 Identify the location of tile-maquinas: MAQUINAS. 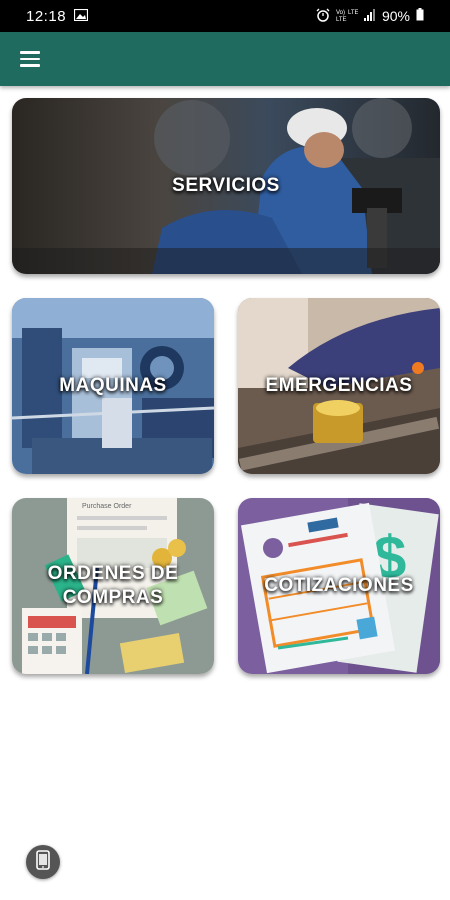
(113, 386).